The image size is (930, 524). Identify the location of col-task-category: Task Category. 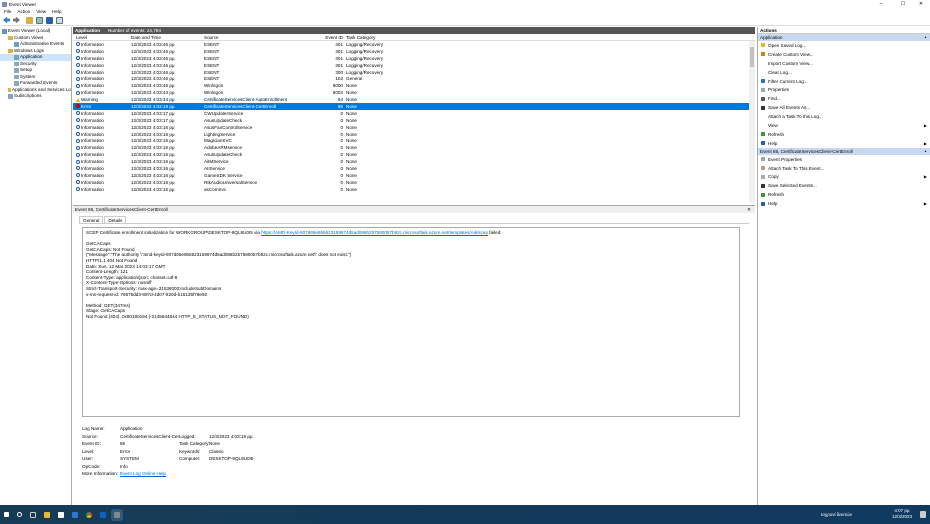
(376, 37).